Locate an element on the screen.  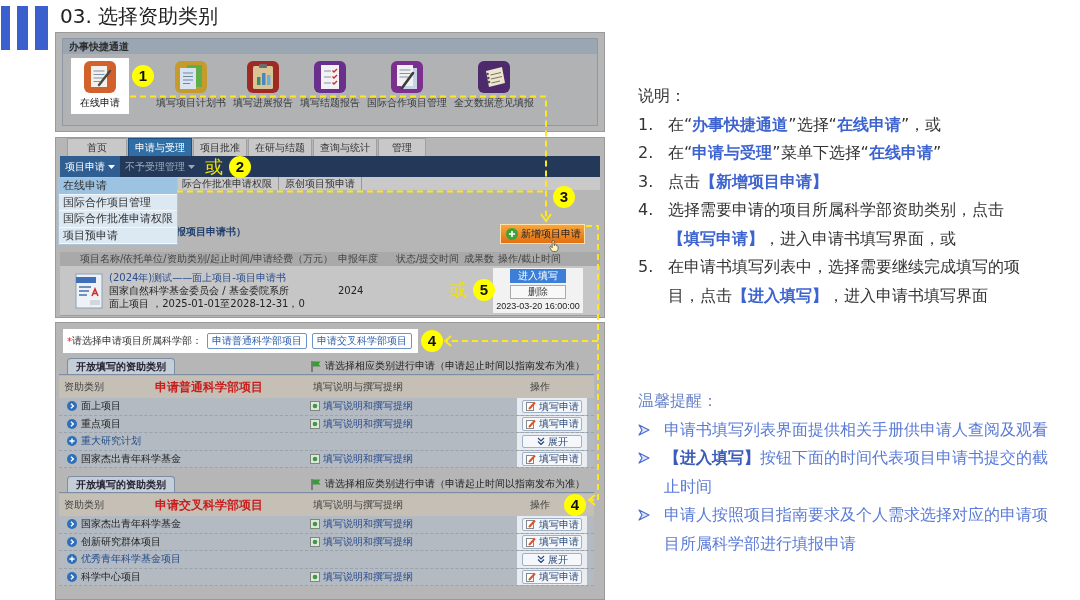
delete-button: 删除 is located at coordinates (538, 292).